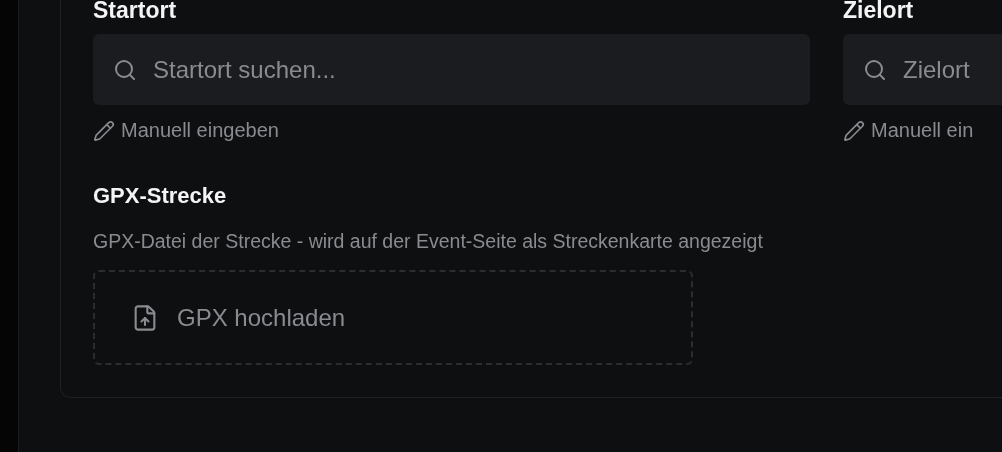 The width and height of the screenshot is (1002, 452). I want to click on section-title: GPX-Strecke, so click(160, 196).